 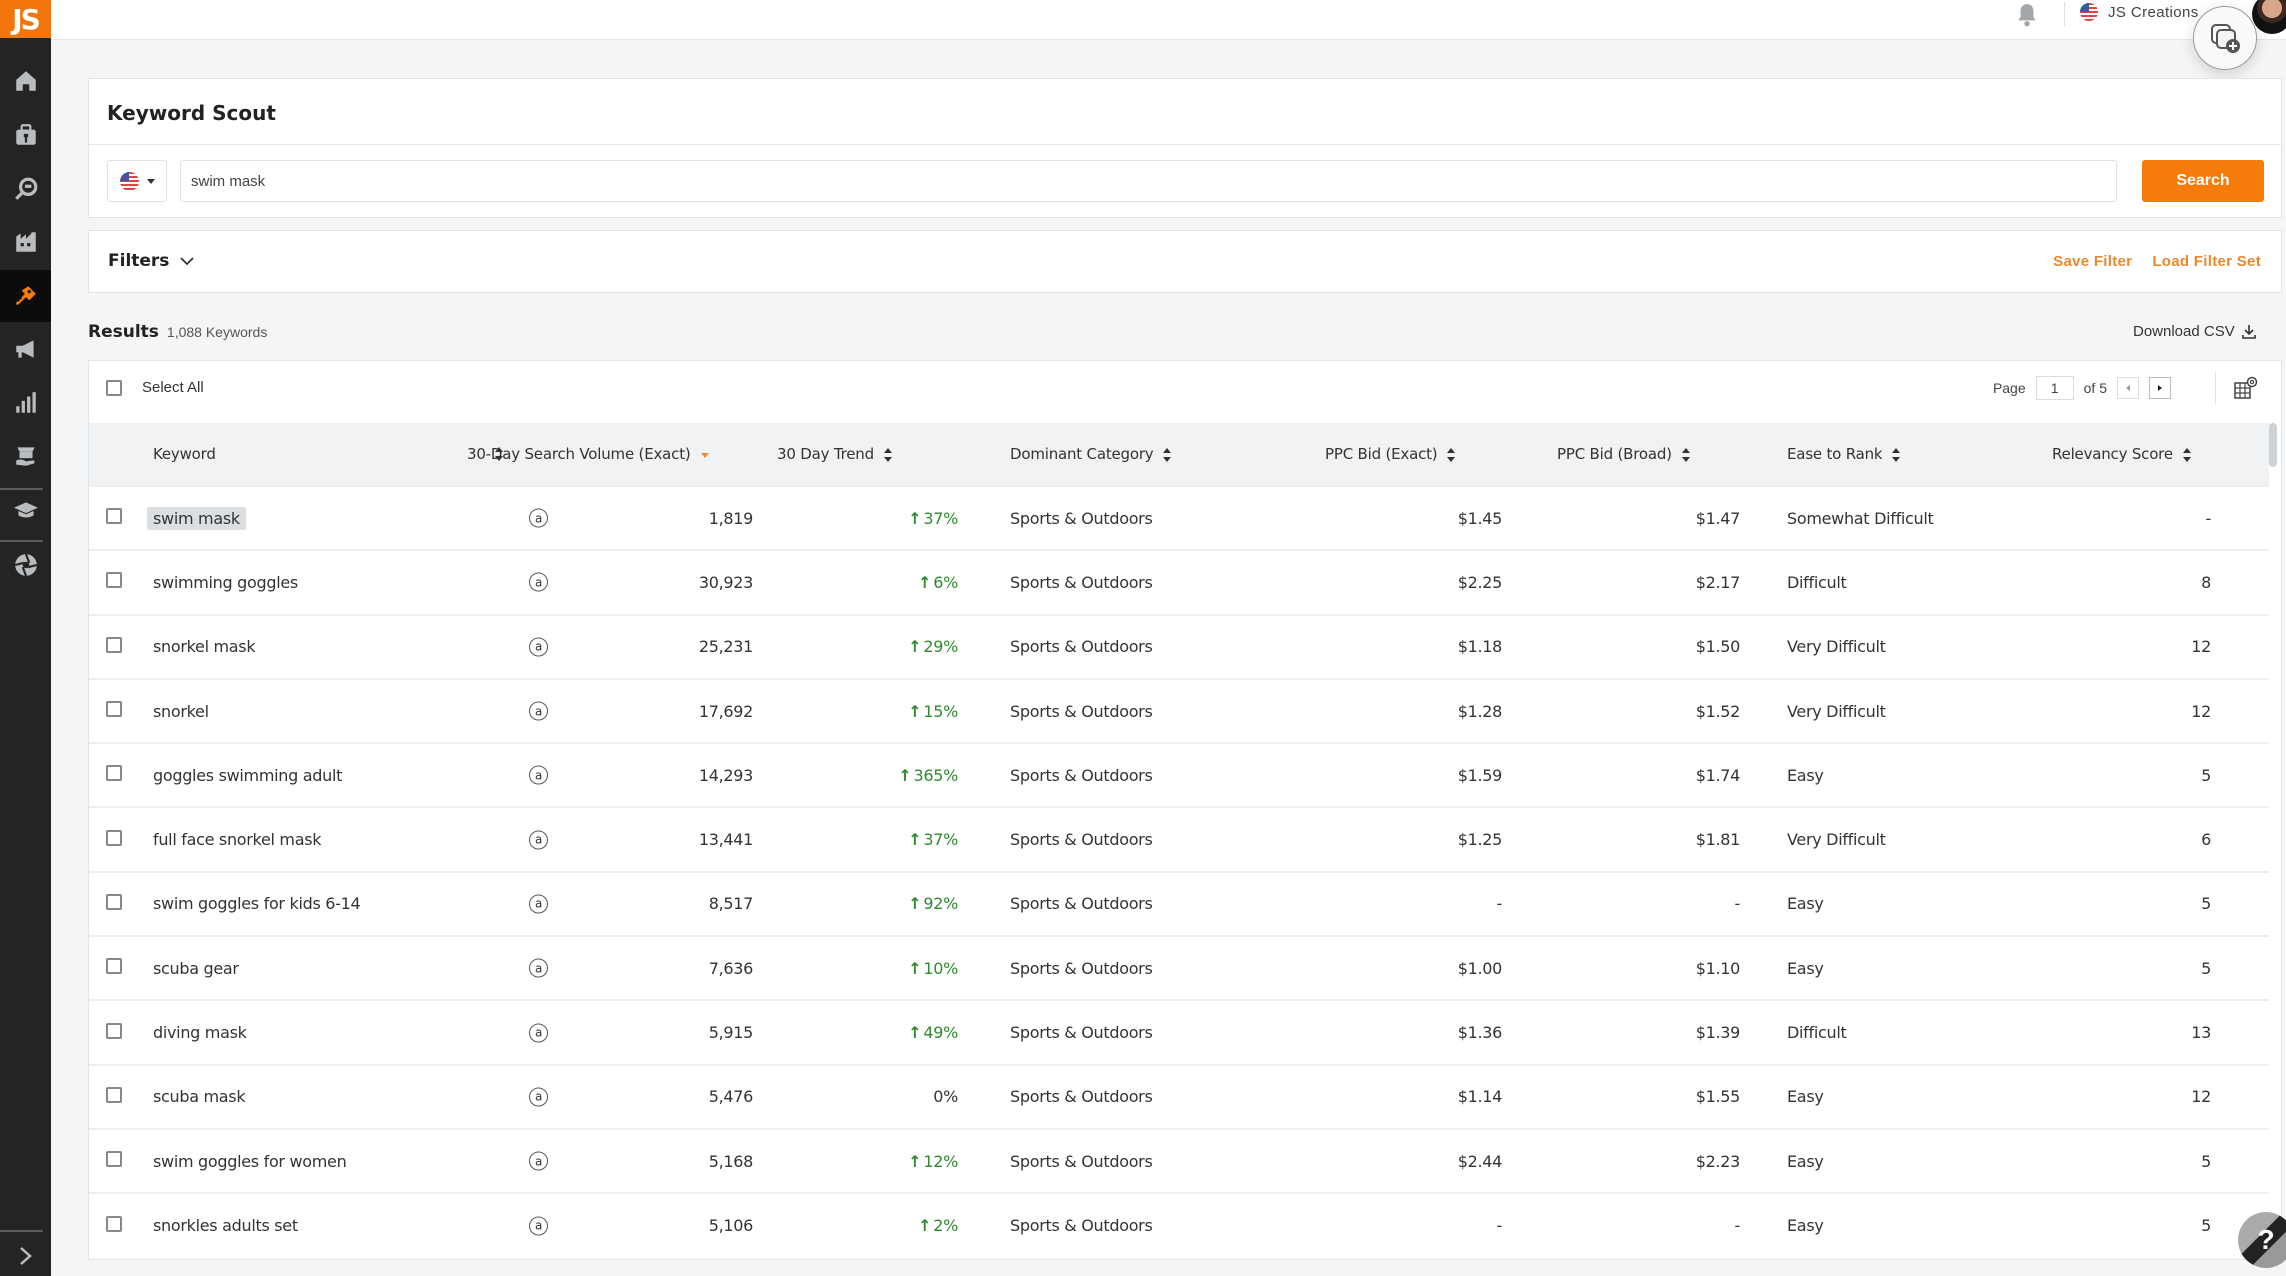 I want to click on sidebar-item-keywords, so click(x=25, y=296).